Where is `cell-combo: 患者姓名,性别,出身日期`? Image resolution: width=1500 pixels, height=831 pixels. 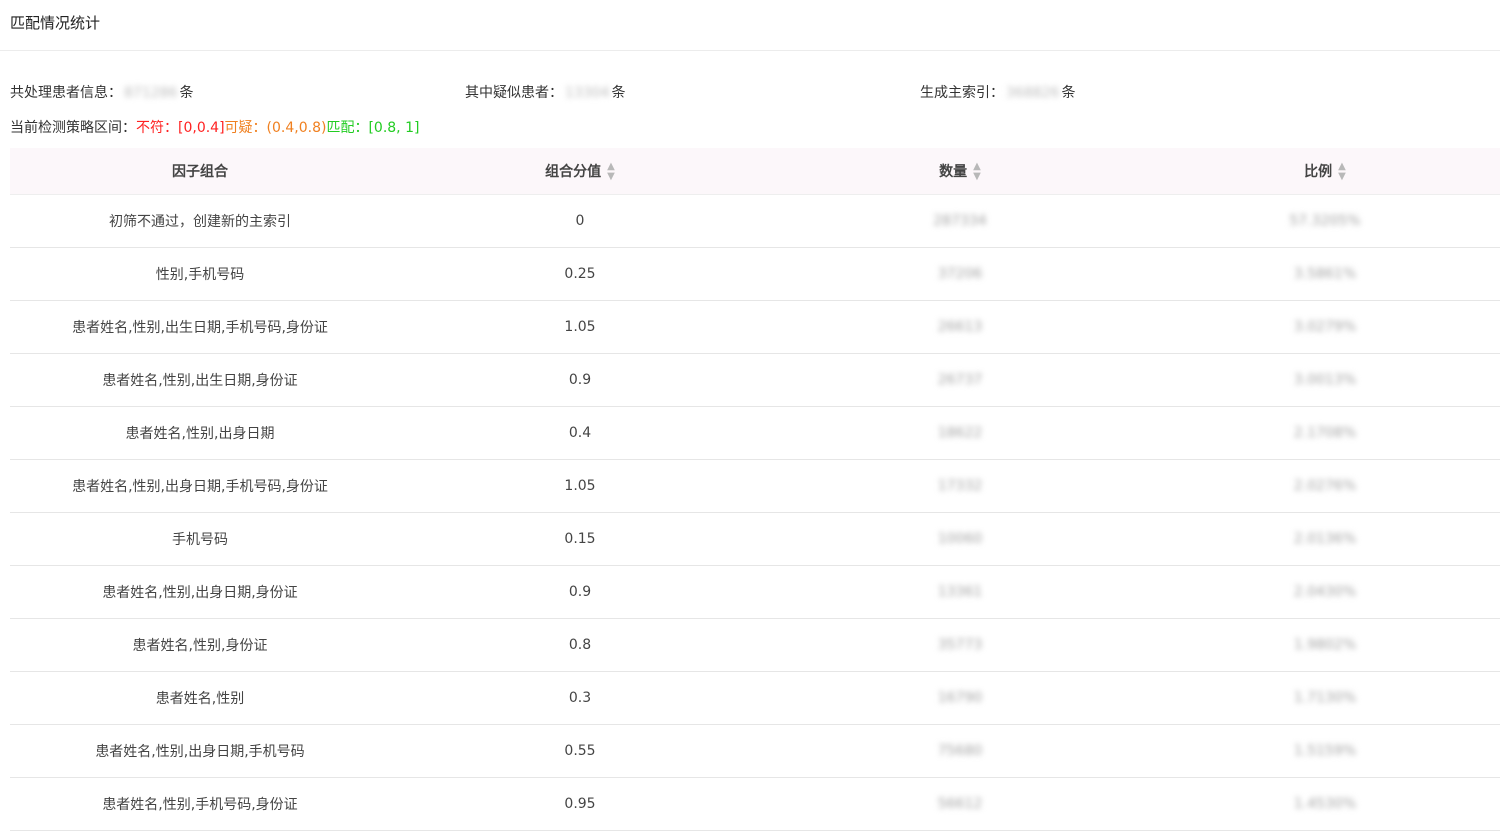 cell-combo: 患者姓名,性别,出身日期 is located at coordinates (200, 433).